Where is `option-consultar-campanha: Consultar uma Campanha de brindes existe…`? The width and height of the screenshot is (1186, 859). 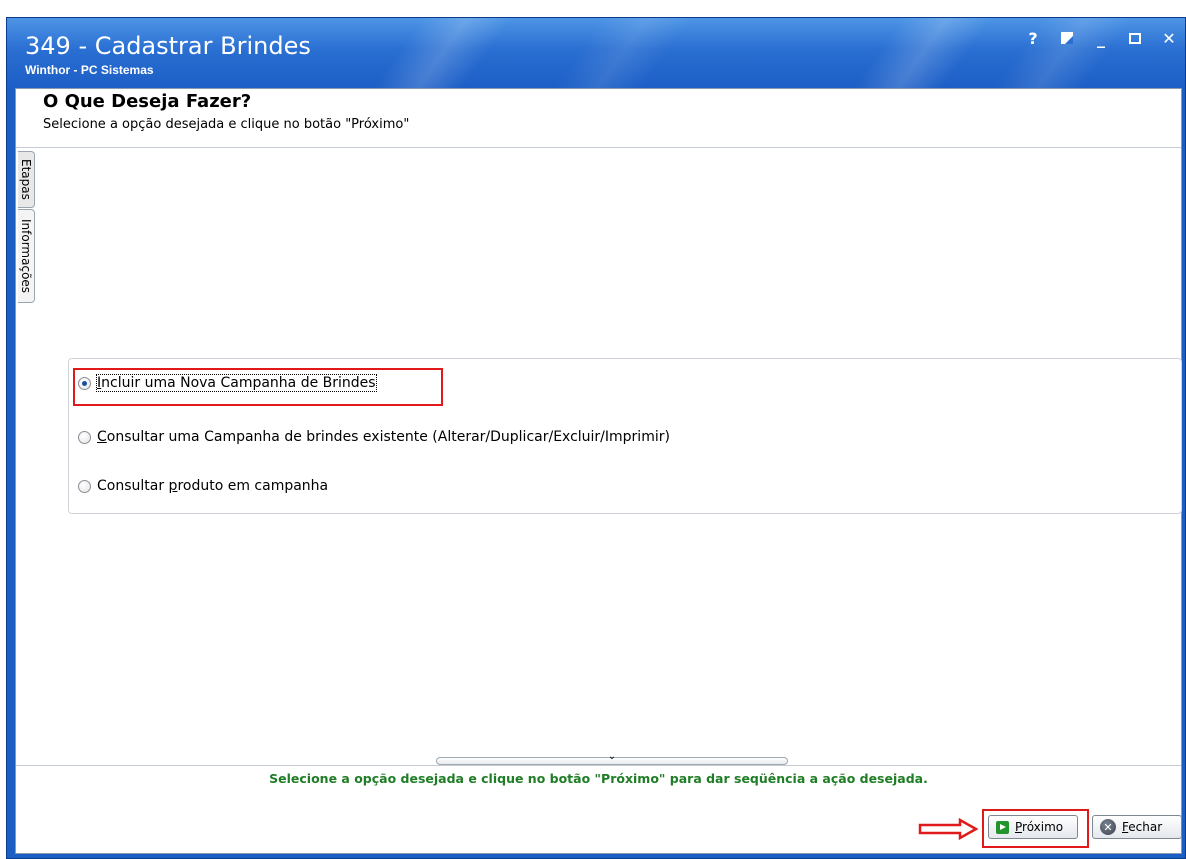 option-consultar-campanha: Consultar uma Campanha de brindes existe… is located at coordinates (374, 437).